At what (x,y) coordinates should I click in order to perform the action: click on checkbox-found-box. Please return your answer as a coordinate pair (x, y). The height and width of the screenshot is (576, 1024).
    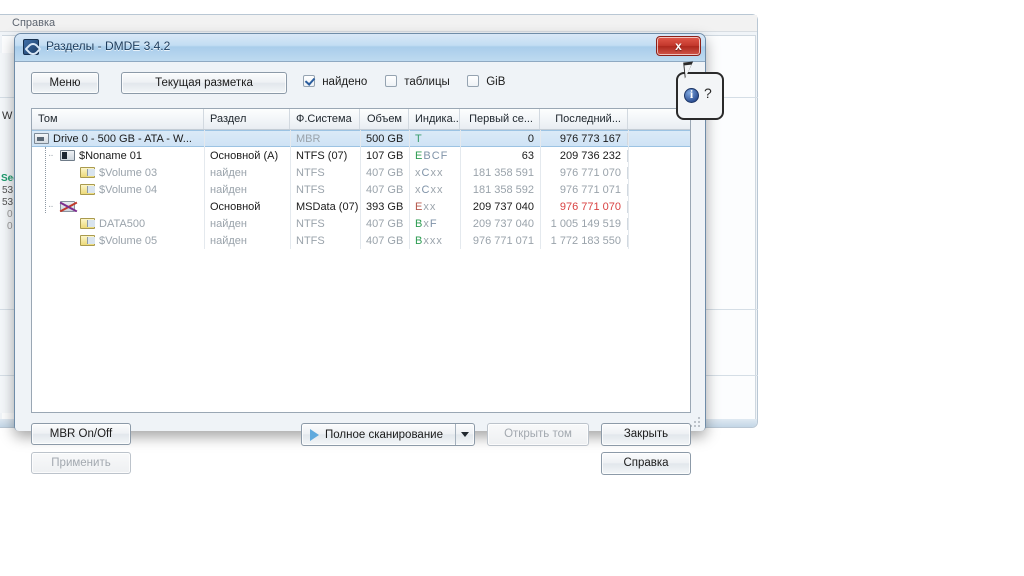
    Looking at the image, I should click on (309, 81).